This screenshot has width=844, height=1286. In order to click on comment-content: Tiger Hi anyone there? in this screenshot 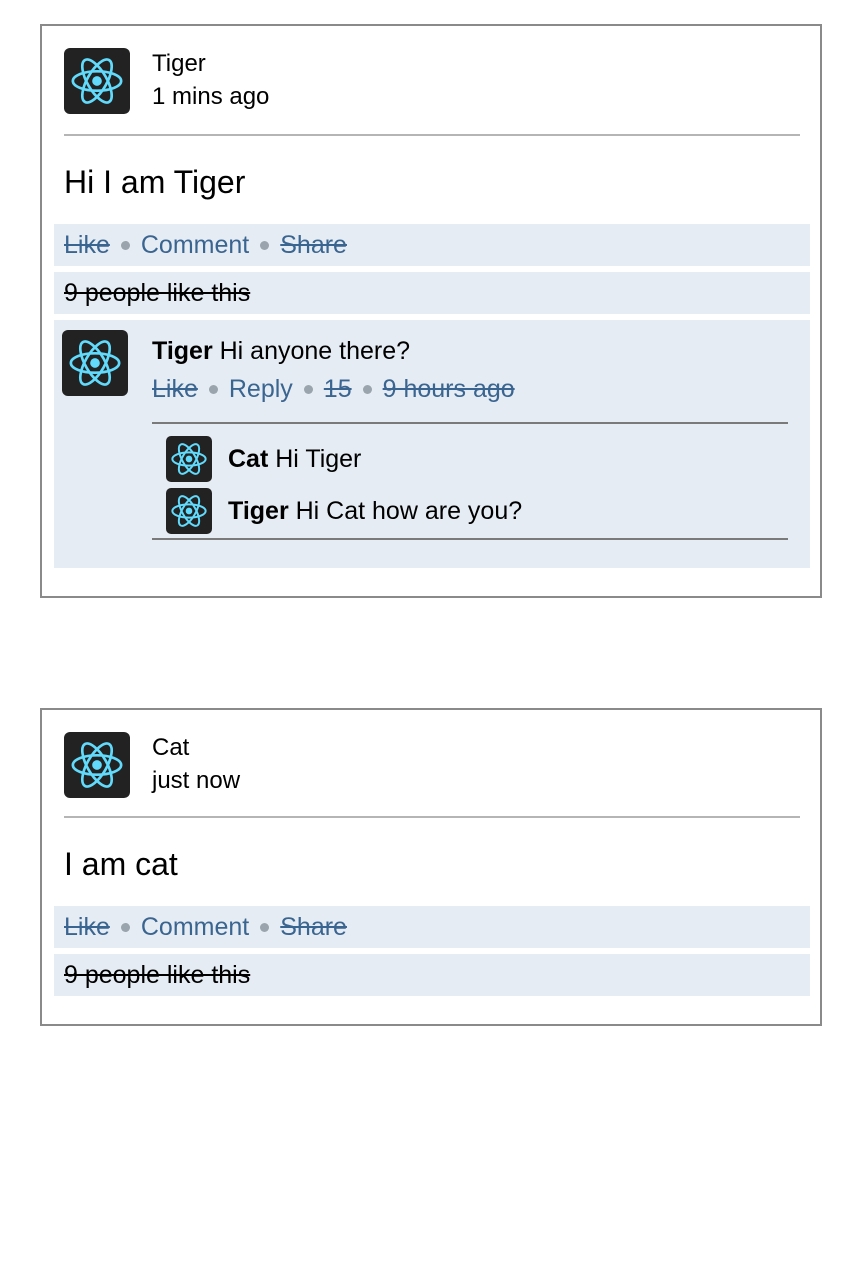, I will do `click(281, 351)`.